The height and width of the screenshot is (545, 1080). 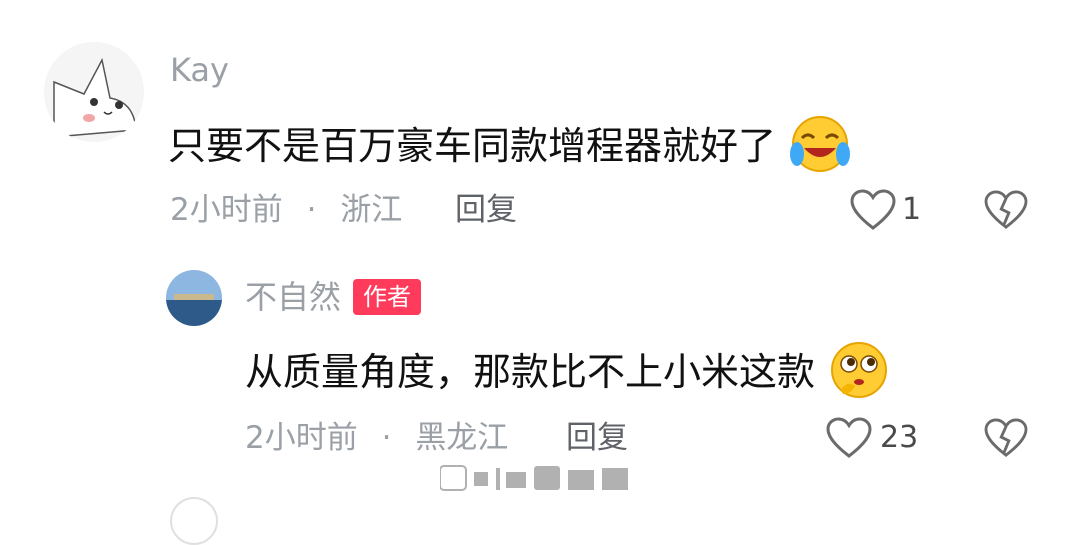 I want to click on like-button: 23, so click(x=872, y=438).